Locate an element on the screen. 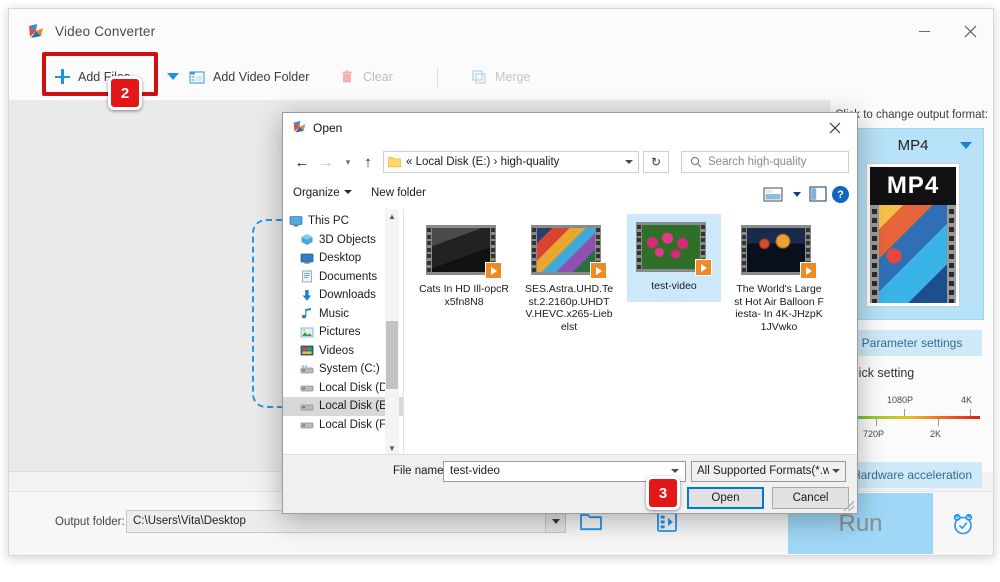  add-video-folder-button: Add Video Folder is located at coordinates (249, 76).